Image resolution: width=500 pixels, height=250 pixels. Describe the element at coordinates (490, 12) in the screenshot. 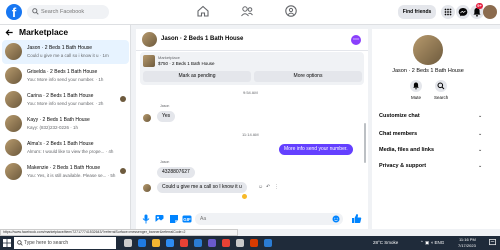

I see `profile-avatar` at that location.